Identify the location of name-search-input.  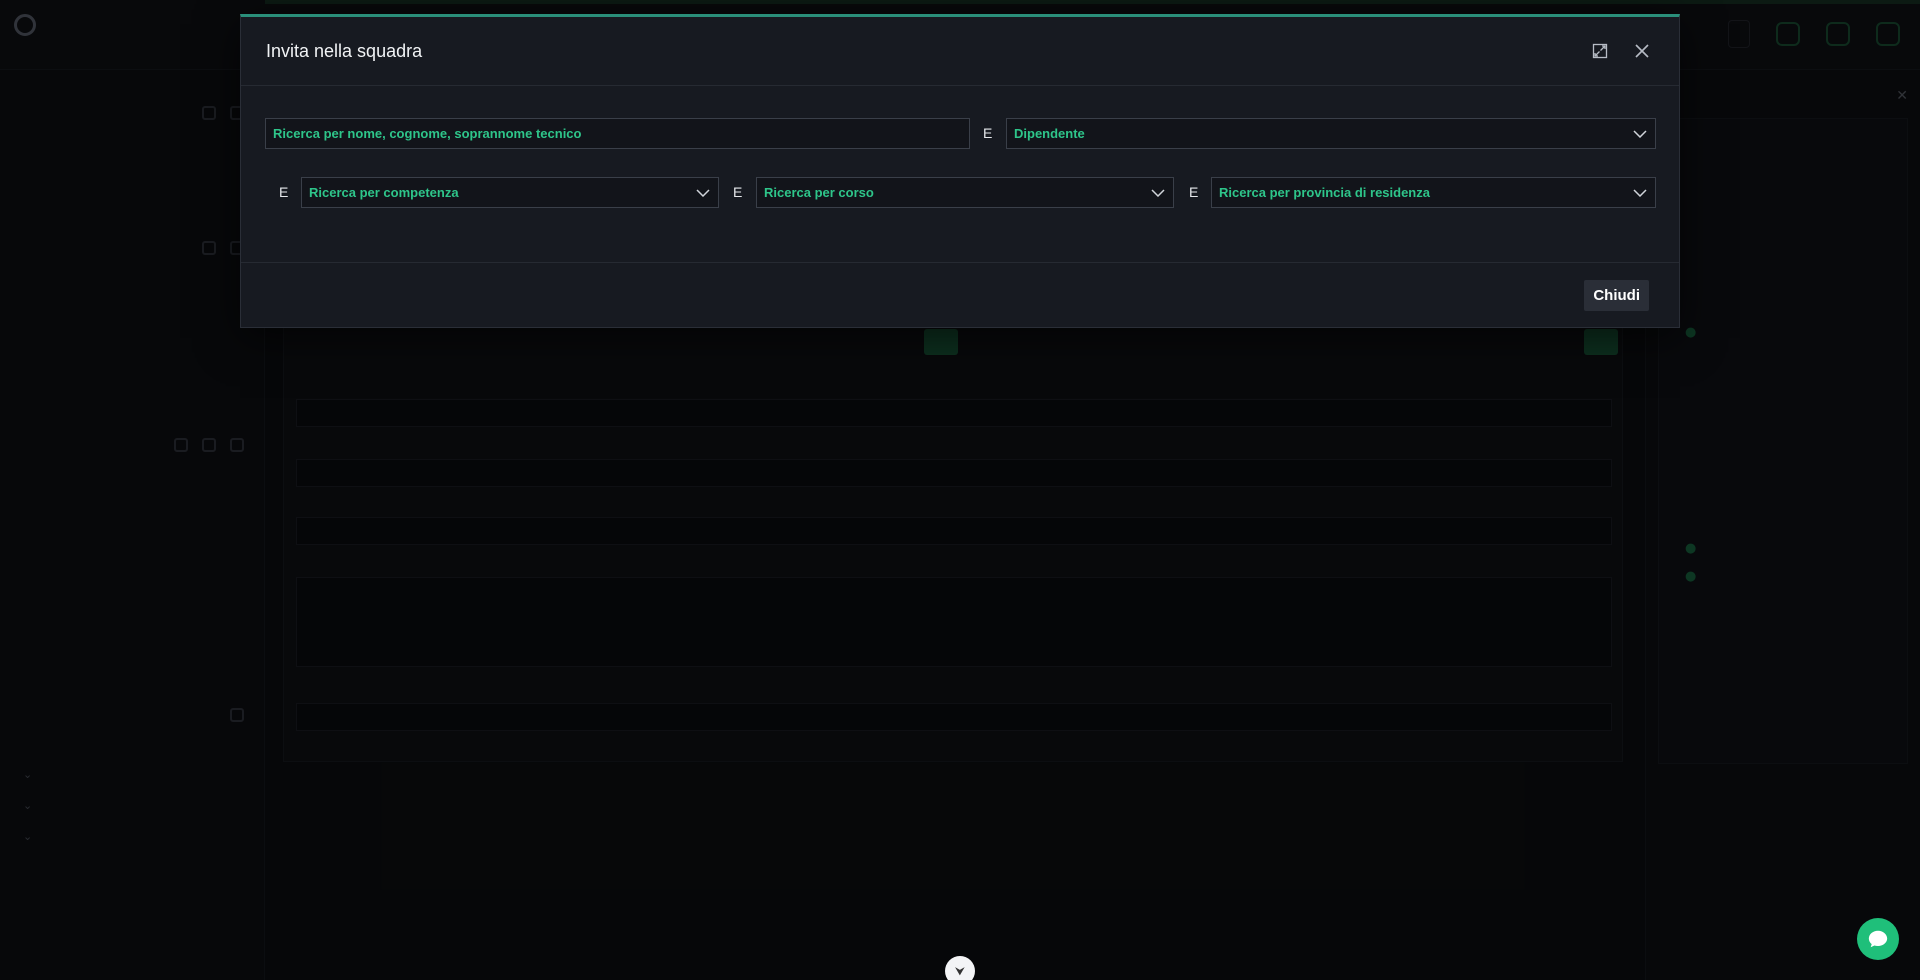
(617, 133).